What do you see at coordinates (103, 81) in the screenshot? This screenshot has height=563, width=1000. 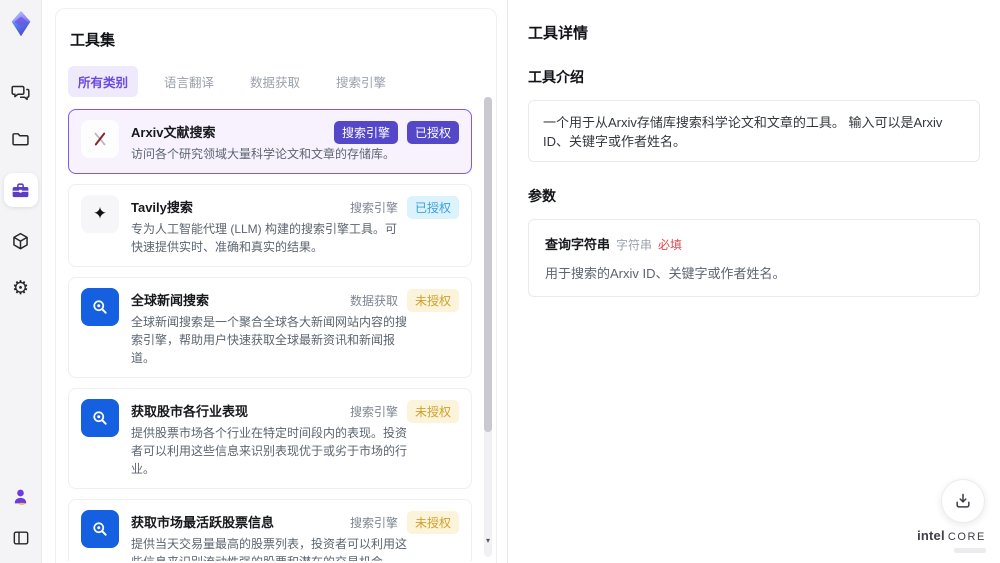 I see `tab-category-0: 所有类别` at bounding box center [103, 81].